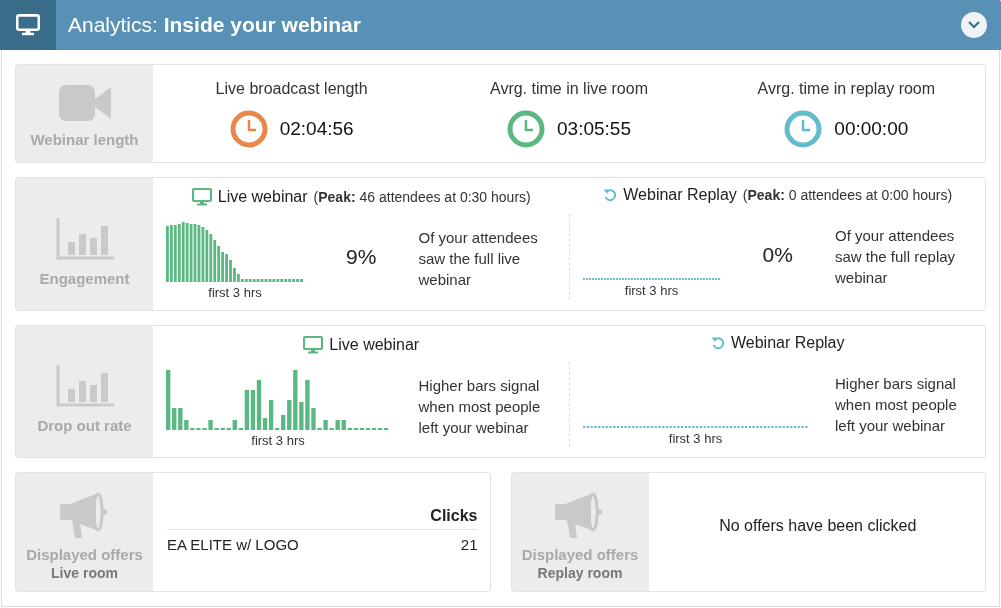 The width and height of the screenshot is (1001, 608). I want to click on video-camera-icon, so click(84, 103).